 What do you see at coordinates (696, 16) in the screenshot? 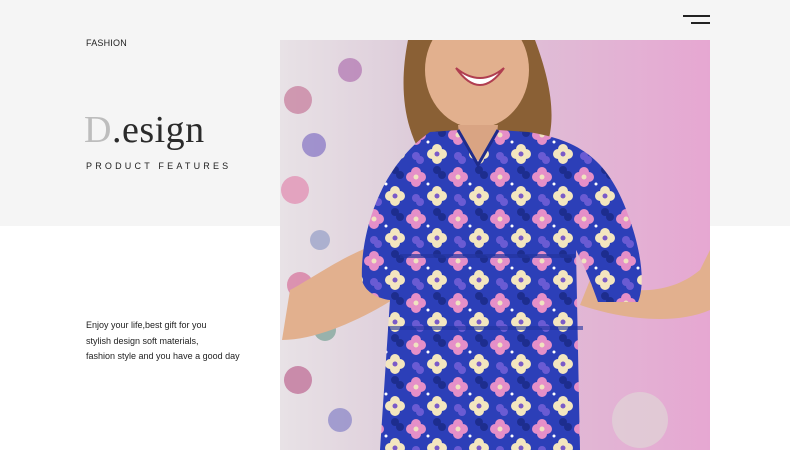
I see `menu-line-top` at bounding box center [696, 16].